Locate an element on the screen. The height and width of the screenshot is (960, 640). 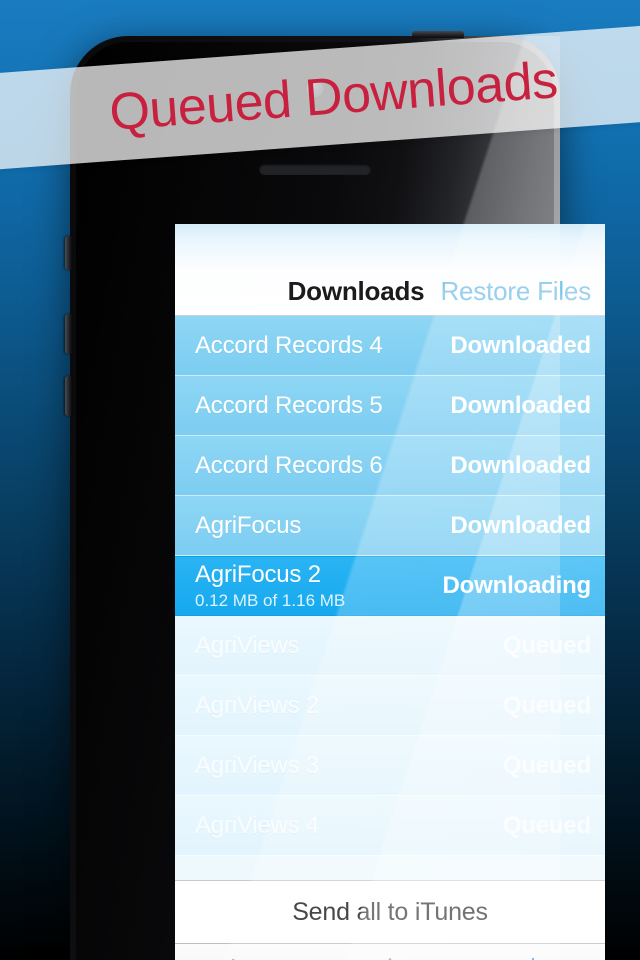
table-row: Accord Records 6 Downloaded is located at coordinates (390, 466).